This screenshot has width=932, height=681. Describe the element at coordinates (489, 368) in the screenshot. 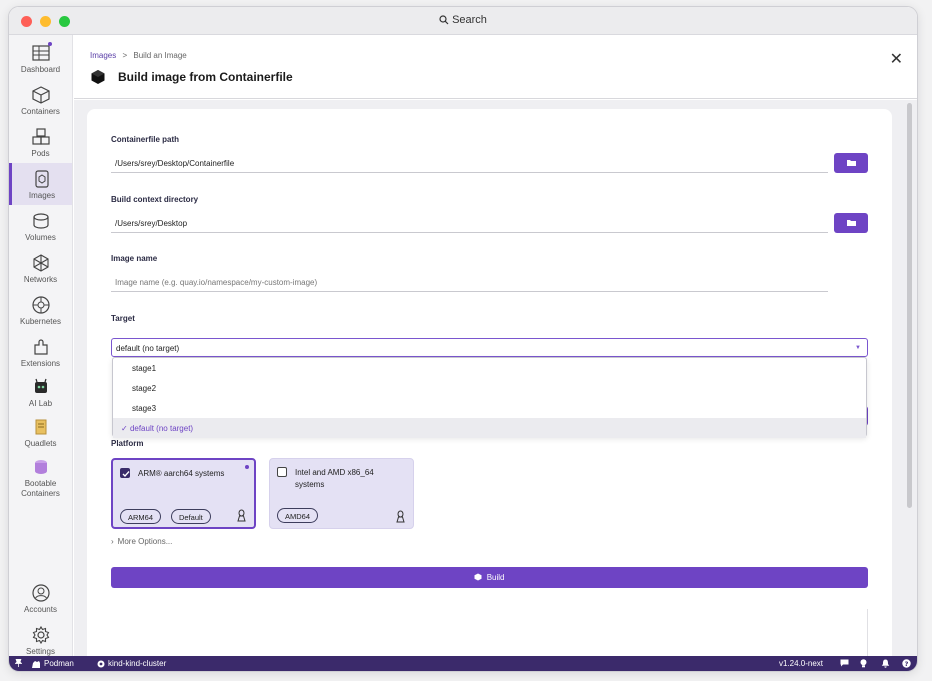

I see `target-option-stage1: stage1` at that location.